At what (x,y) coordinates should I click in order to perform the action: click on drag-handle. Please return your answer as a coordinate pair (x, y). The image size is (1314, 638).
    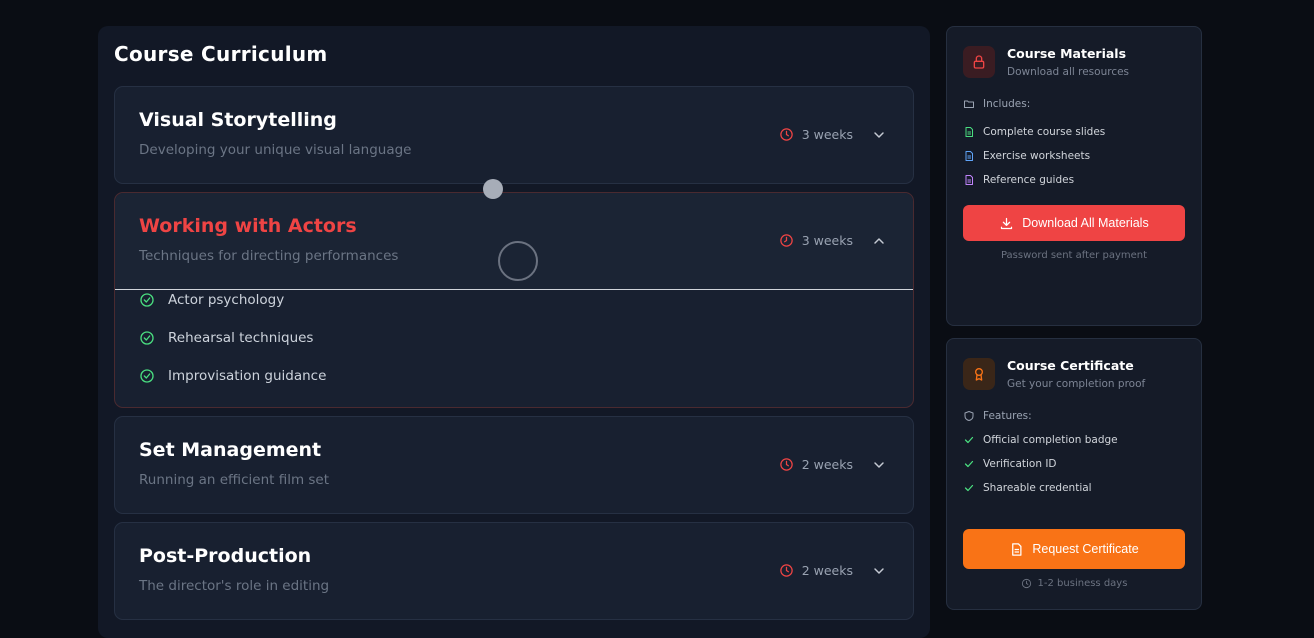
    Looking at the image, I should click on (493, 189).